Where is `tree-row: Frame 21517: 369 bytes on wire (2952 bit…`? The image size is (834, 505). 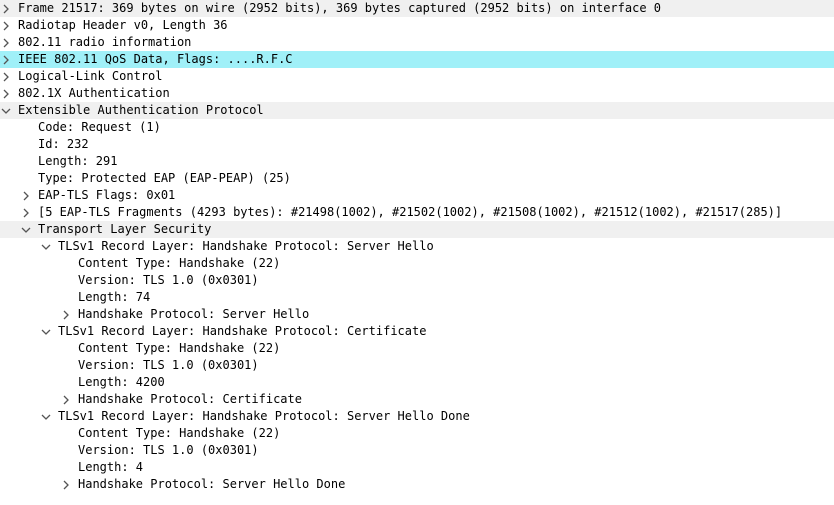 tree-row: Frame 21517: 369 bytes on wire (2952 bit… is located at coordinates (417, 8).